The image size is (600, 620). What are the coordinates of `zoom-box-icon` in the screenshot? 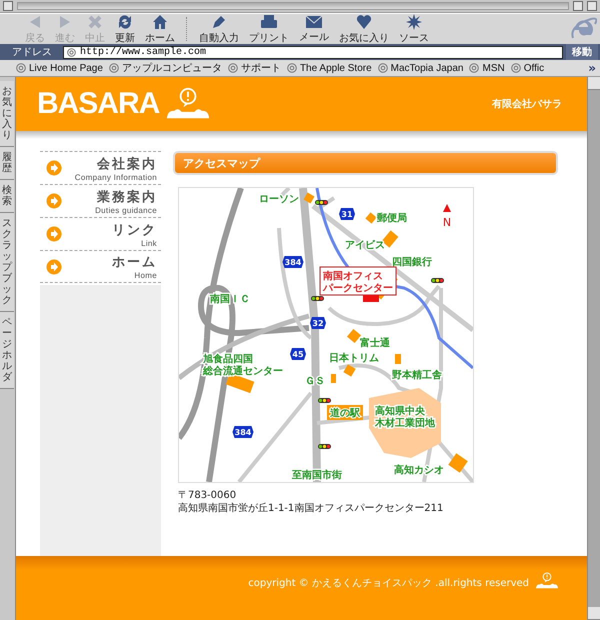 It's located at (578, 6).